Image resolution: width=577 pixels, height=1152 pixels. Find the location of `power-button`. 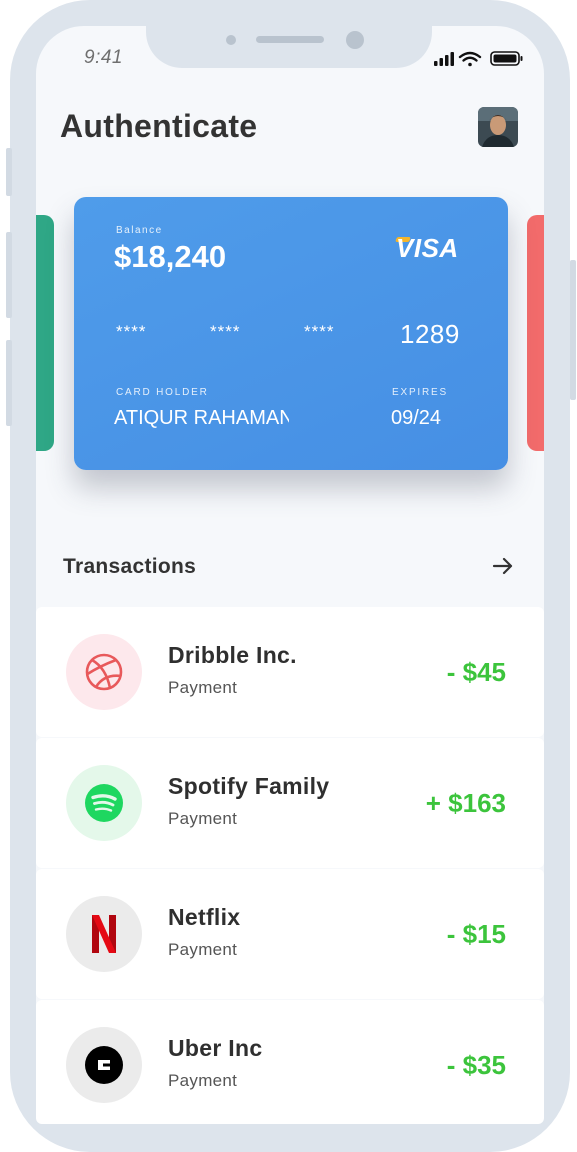

power-button is located at coordinates (573, 330).